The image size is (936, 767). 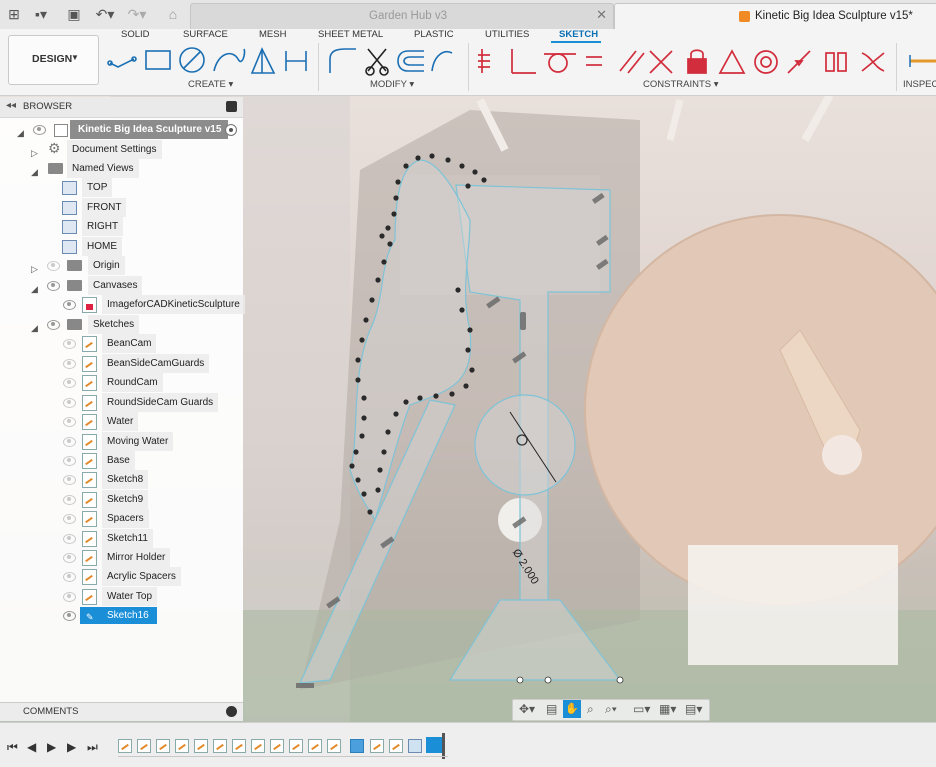 What do you see at coordinates (523, 61) in the screenshot?
I see `perpendicular-icon` at bounding box center [523, 61].